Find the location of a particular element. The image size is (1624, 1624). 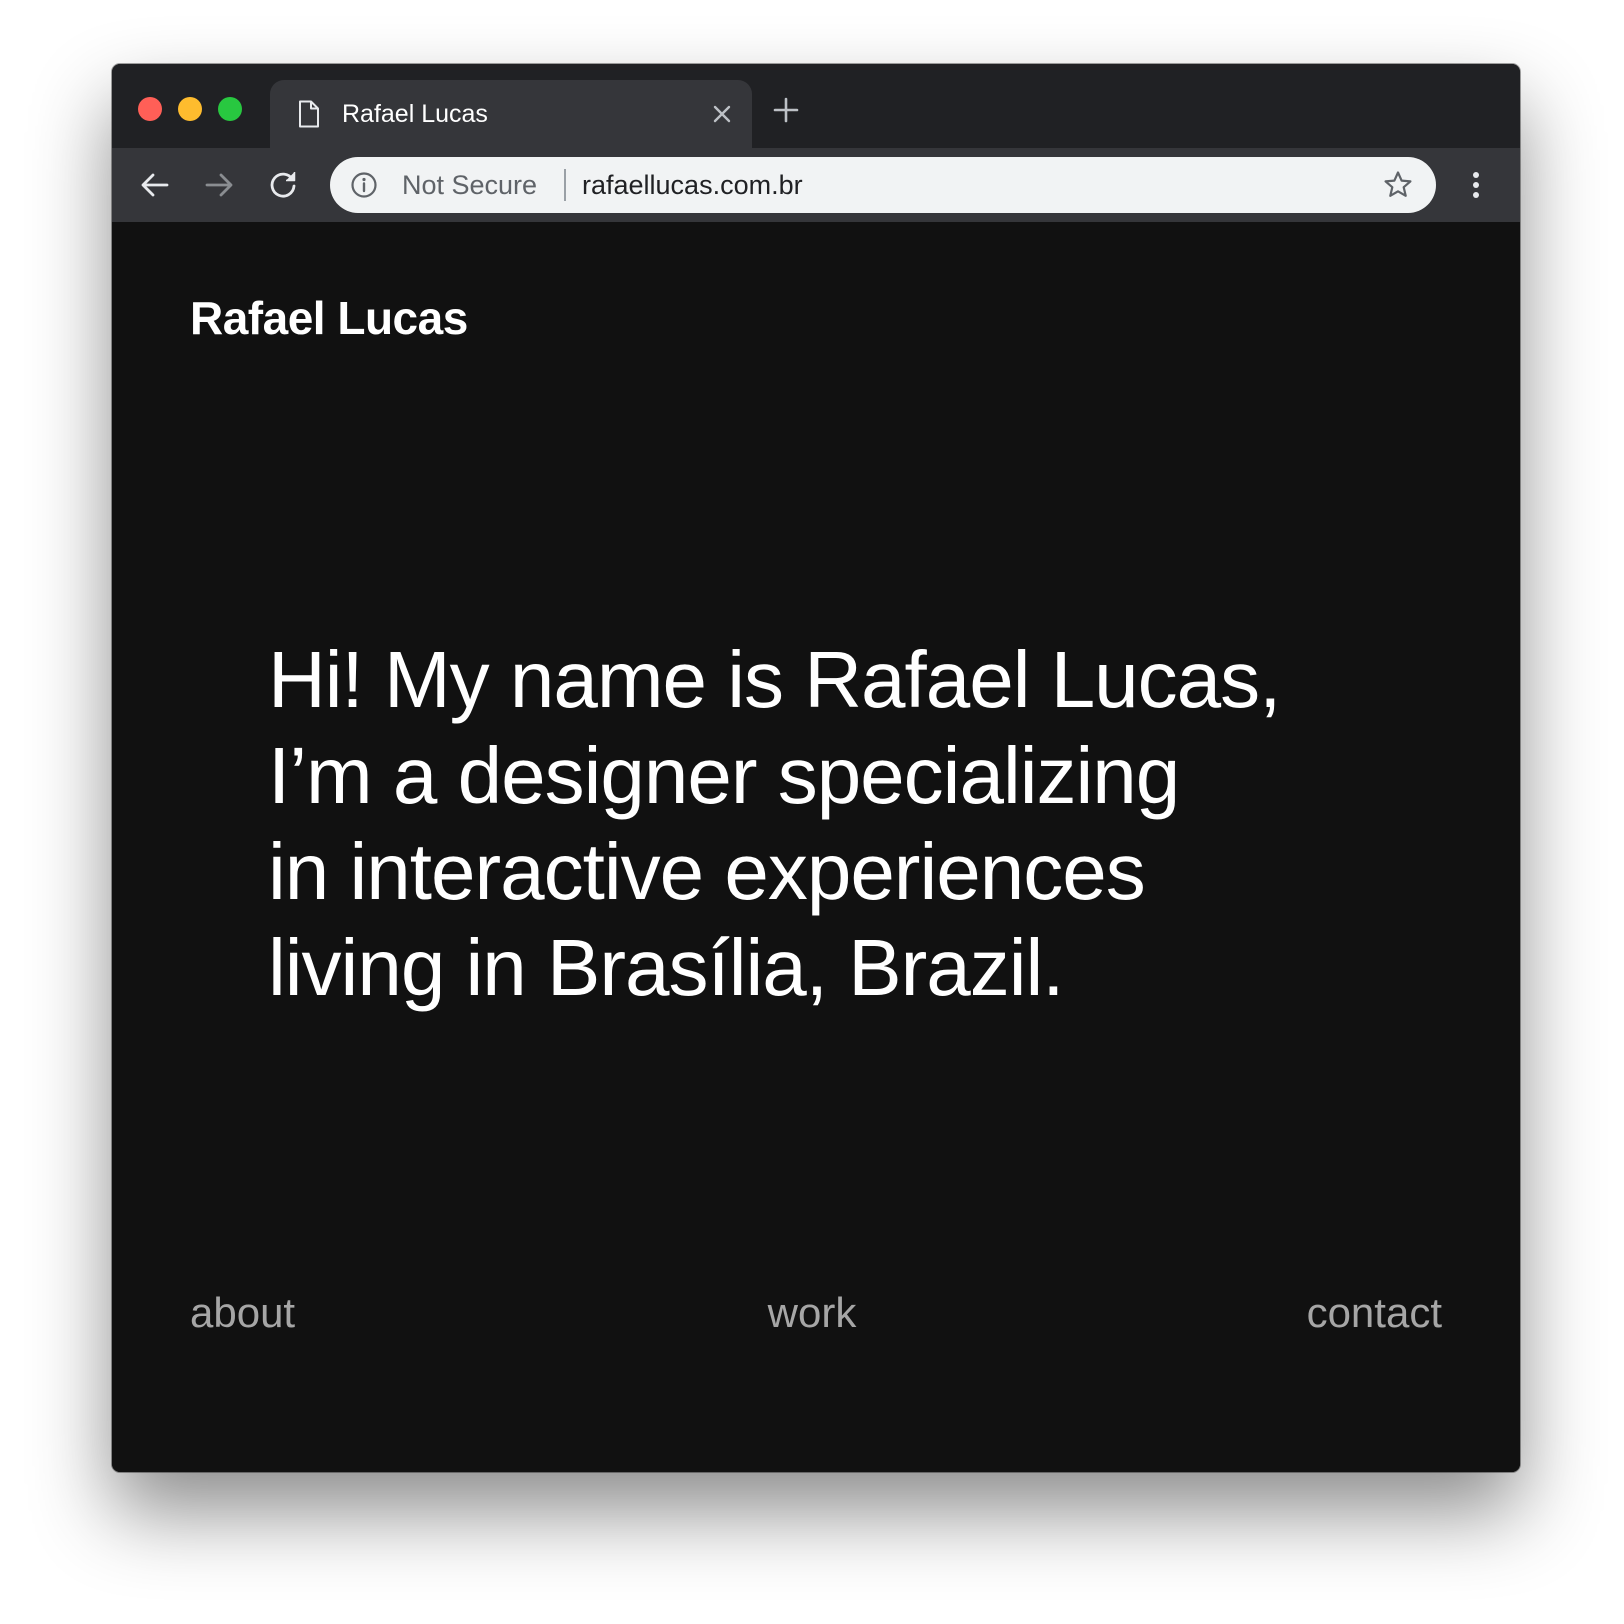

arrow-right-icon is located at coordinates (219, 185).